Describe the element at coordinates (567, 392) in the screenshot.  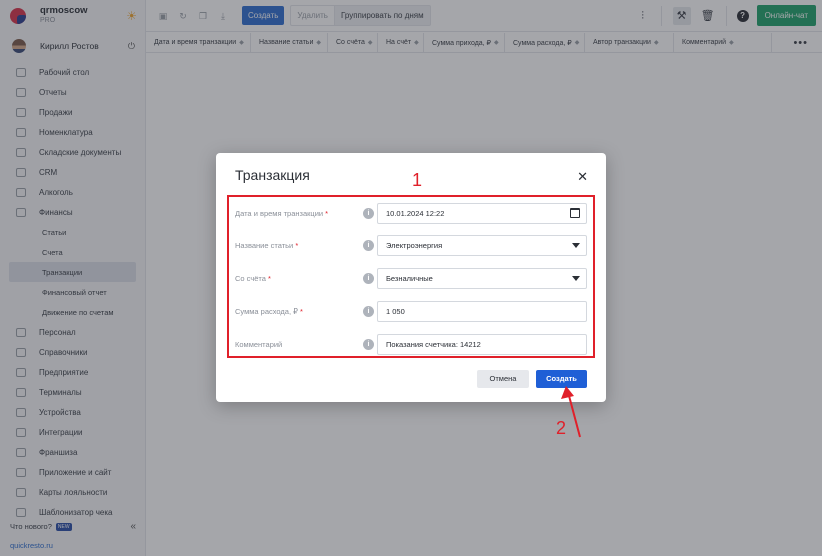
I see `arrow-head` at that location.